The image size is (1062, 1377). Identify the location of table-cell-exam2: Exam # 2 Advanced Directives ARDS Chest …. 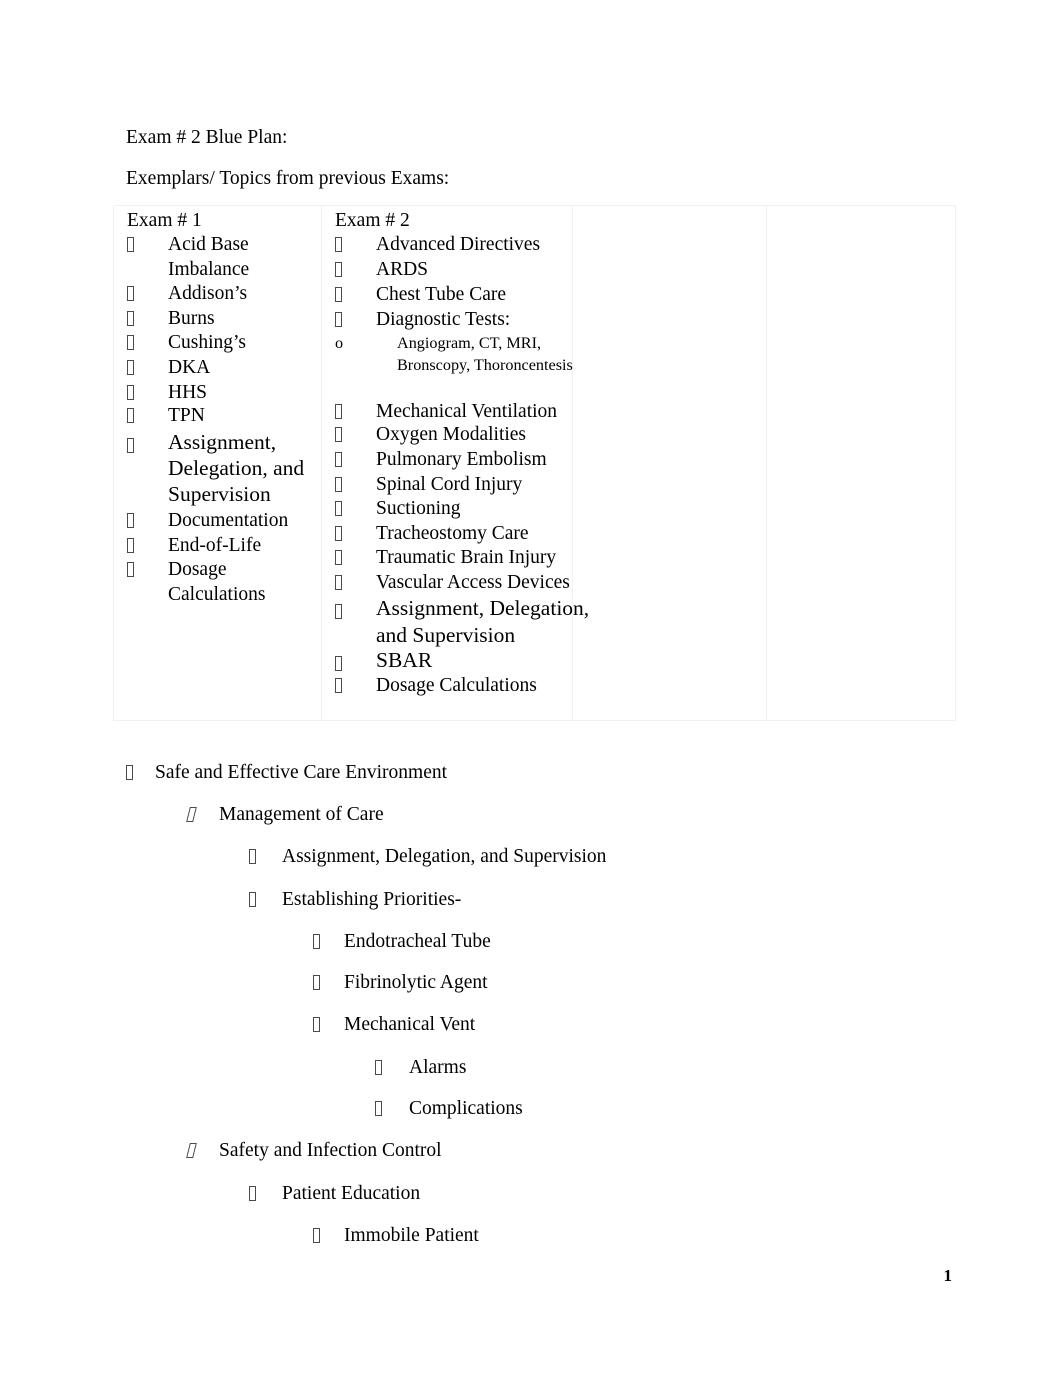
(455, 463).